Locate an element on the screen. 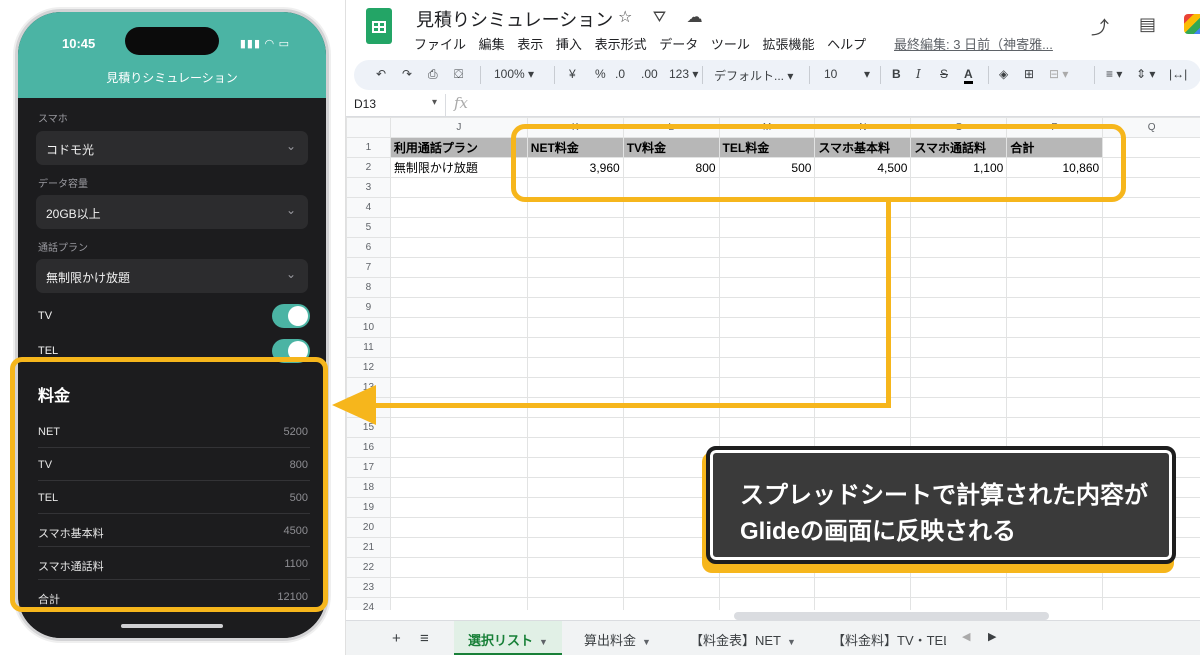 The height and width of the screenshot is (655, 1200). menu-tools: ツール is located at coordinates (730, 44).